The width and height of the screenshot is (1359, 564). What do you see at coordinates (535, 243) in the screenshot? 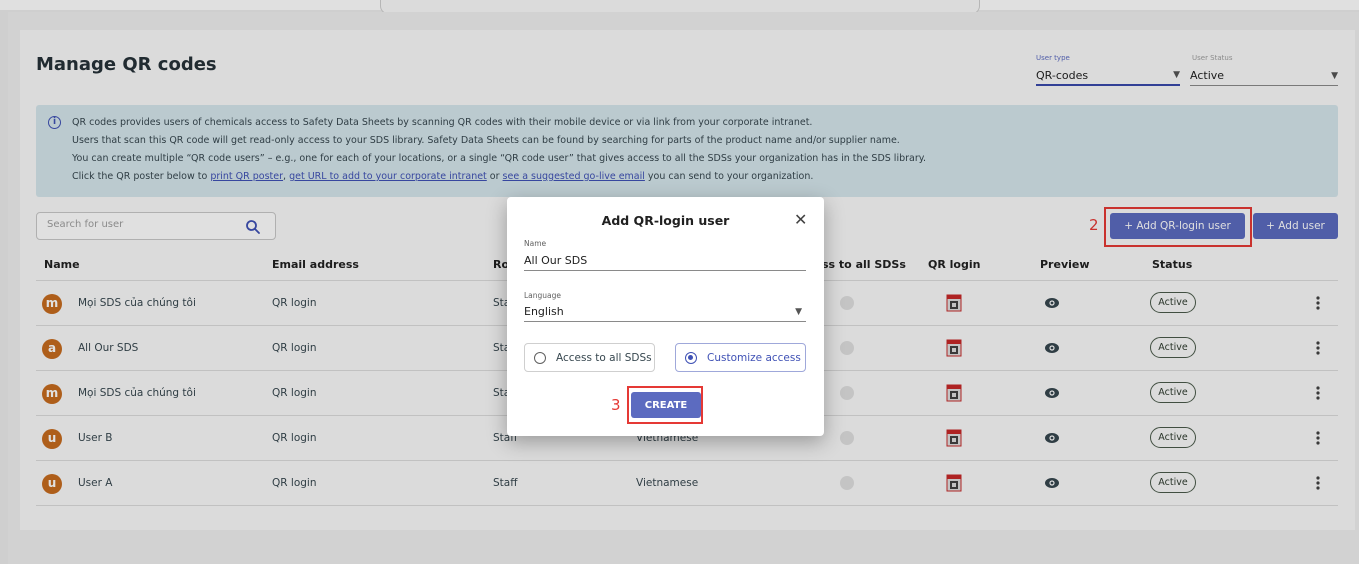
I see `name-field-label: Name` at bounding box center [535, 243].